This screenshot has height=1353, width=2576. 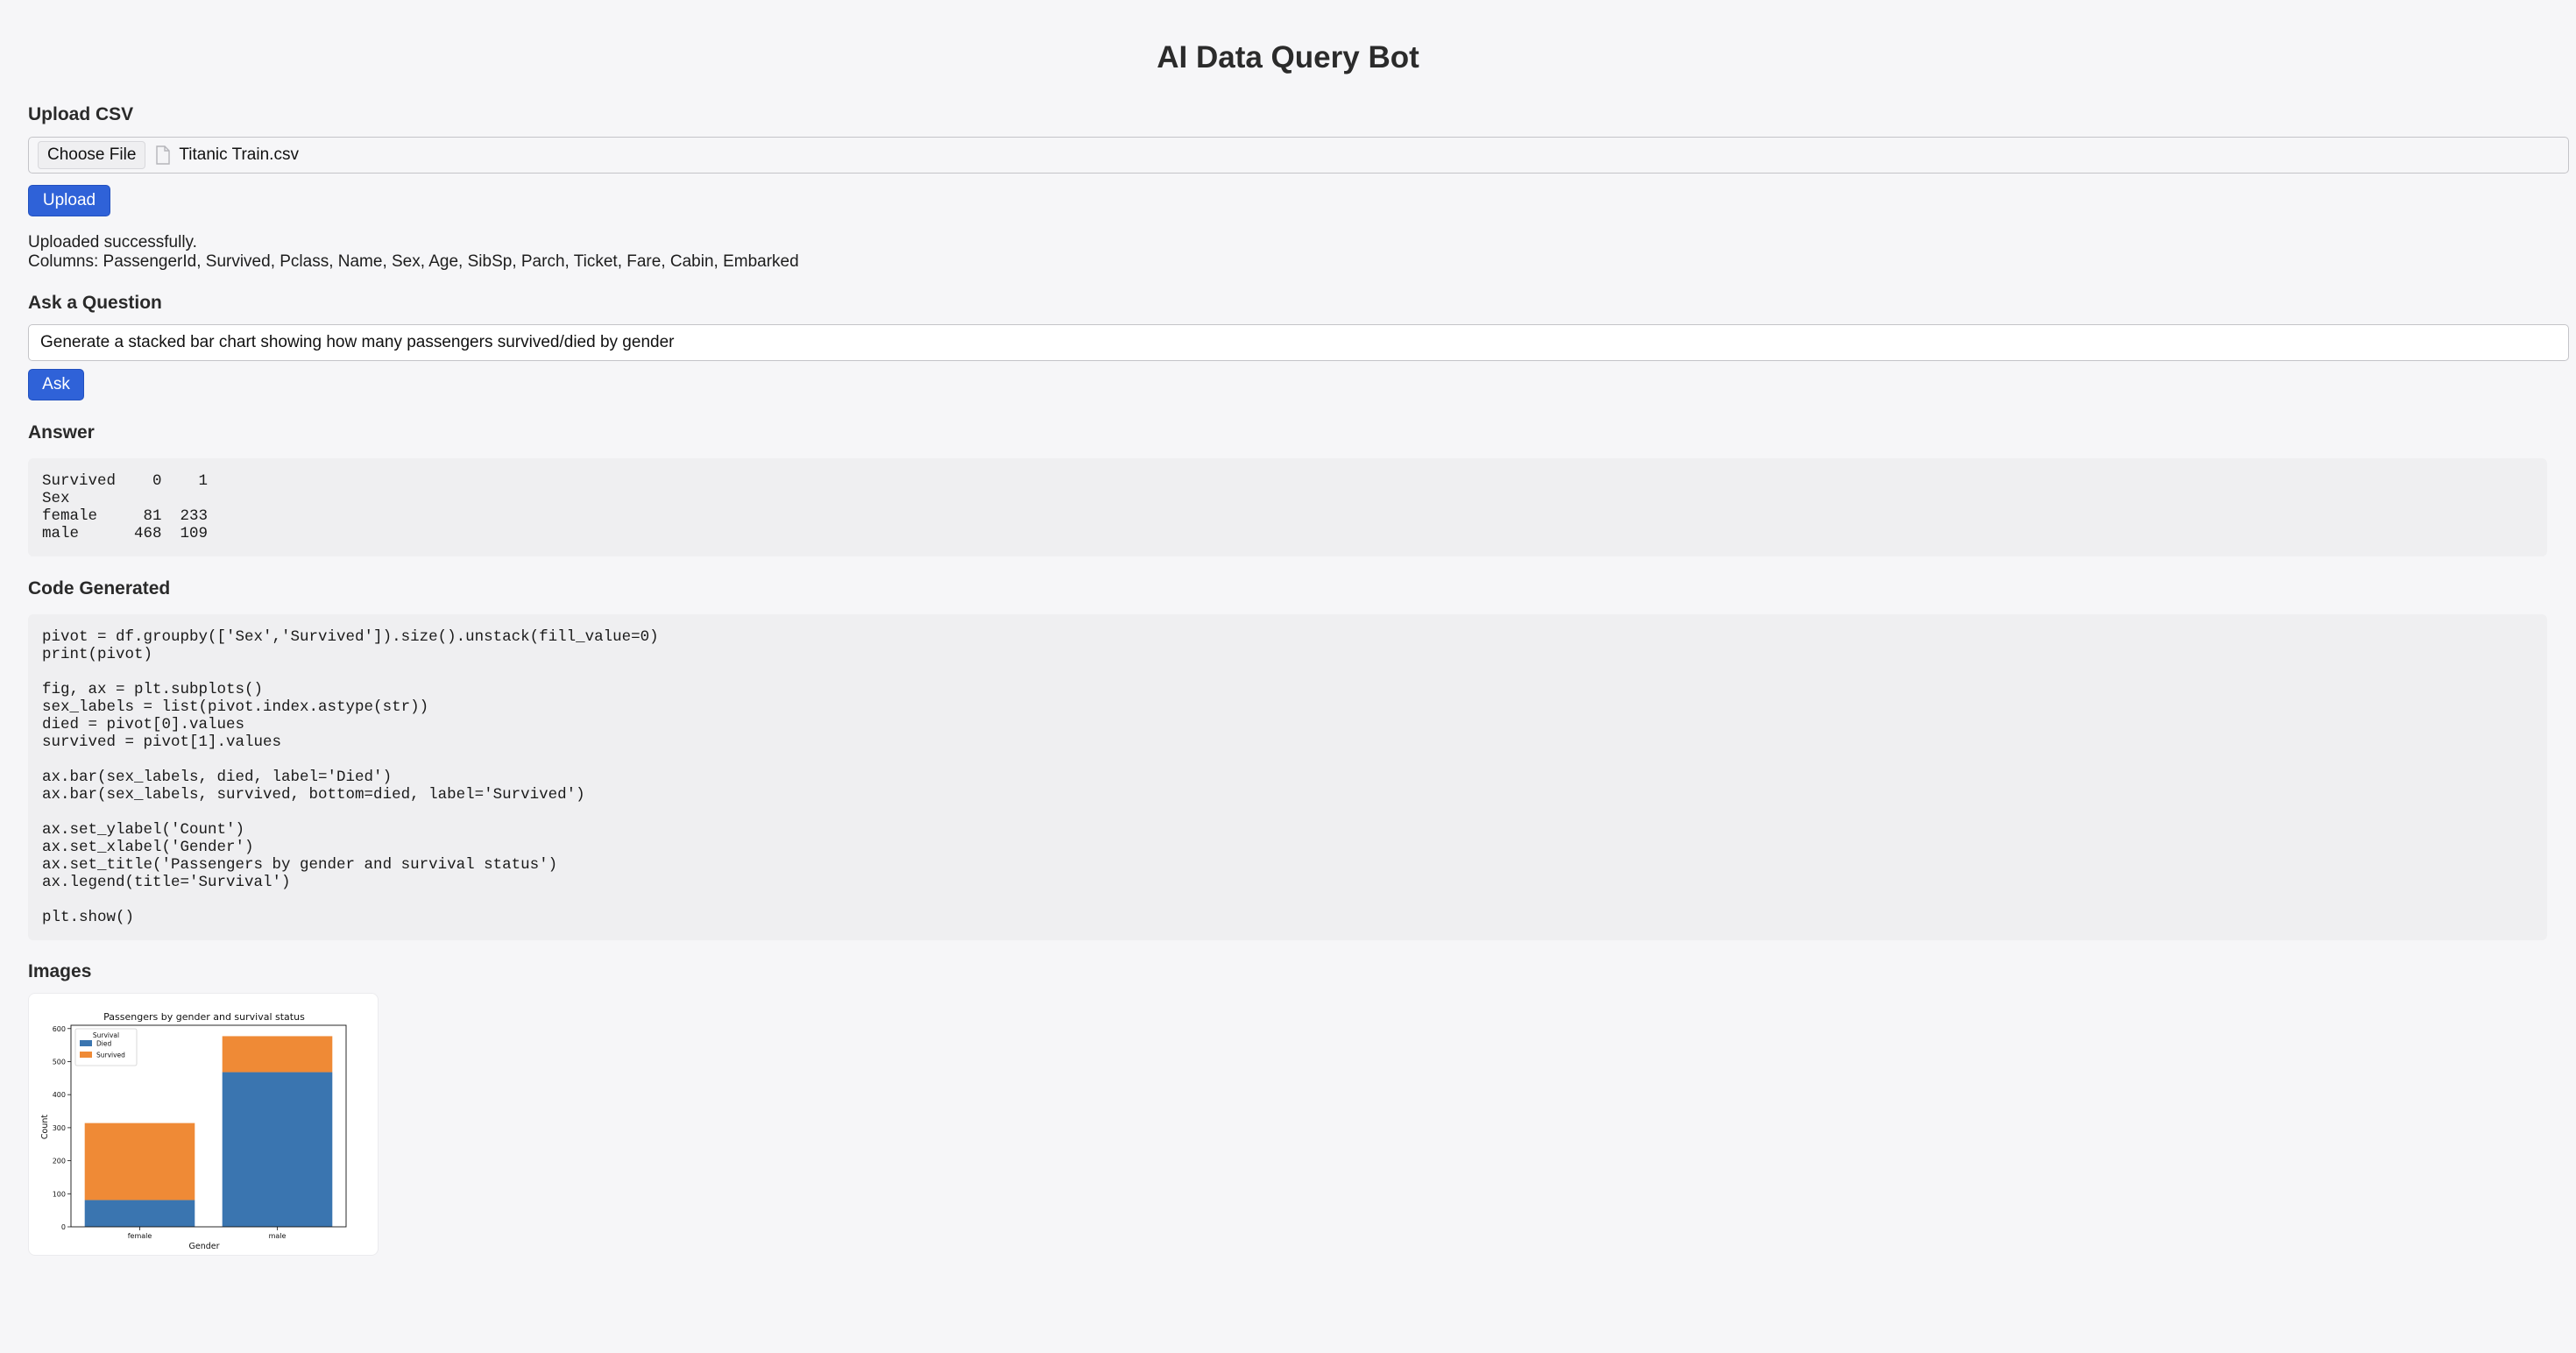 What do you see at coordinates (277, 1149) in the screenshot?
I see `bar-died-male` at bounding box center [277, 1149].